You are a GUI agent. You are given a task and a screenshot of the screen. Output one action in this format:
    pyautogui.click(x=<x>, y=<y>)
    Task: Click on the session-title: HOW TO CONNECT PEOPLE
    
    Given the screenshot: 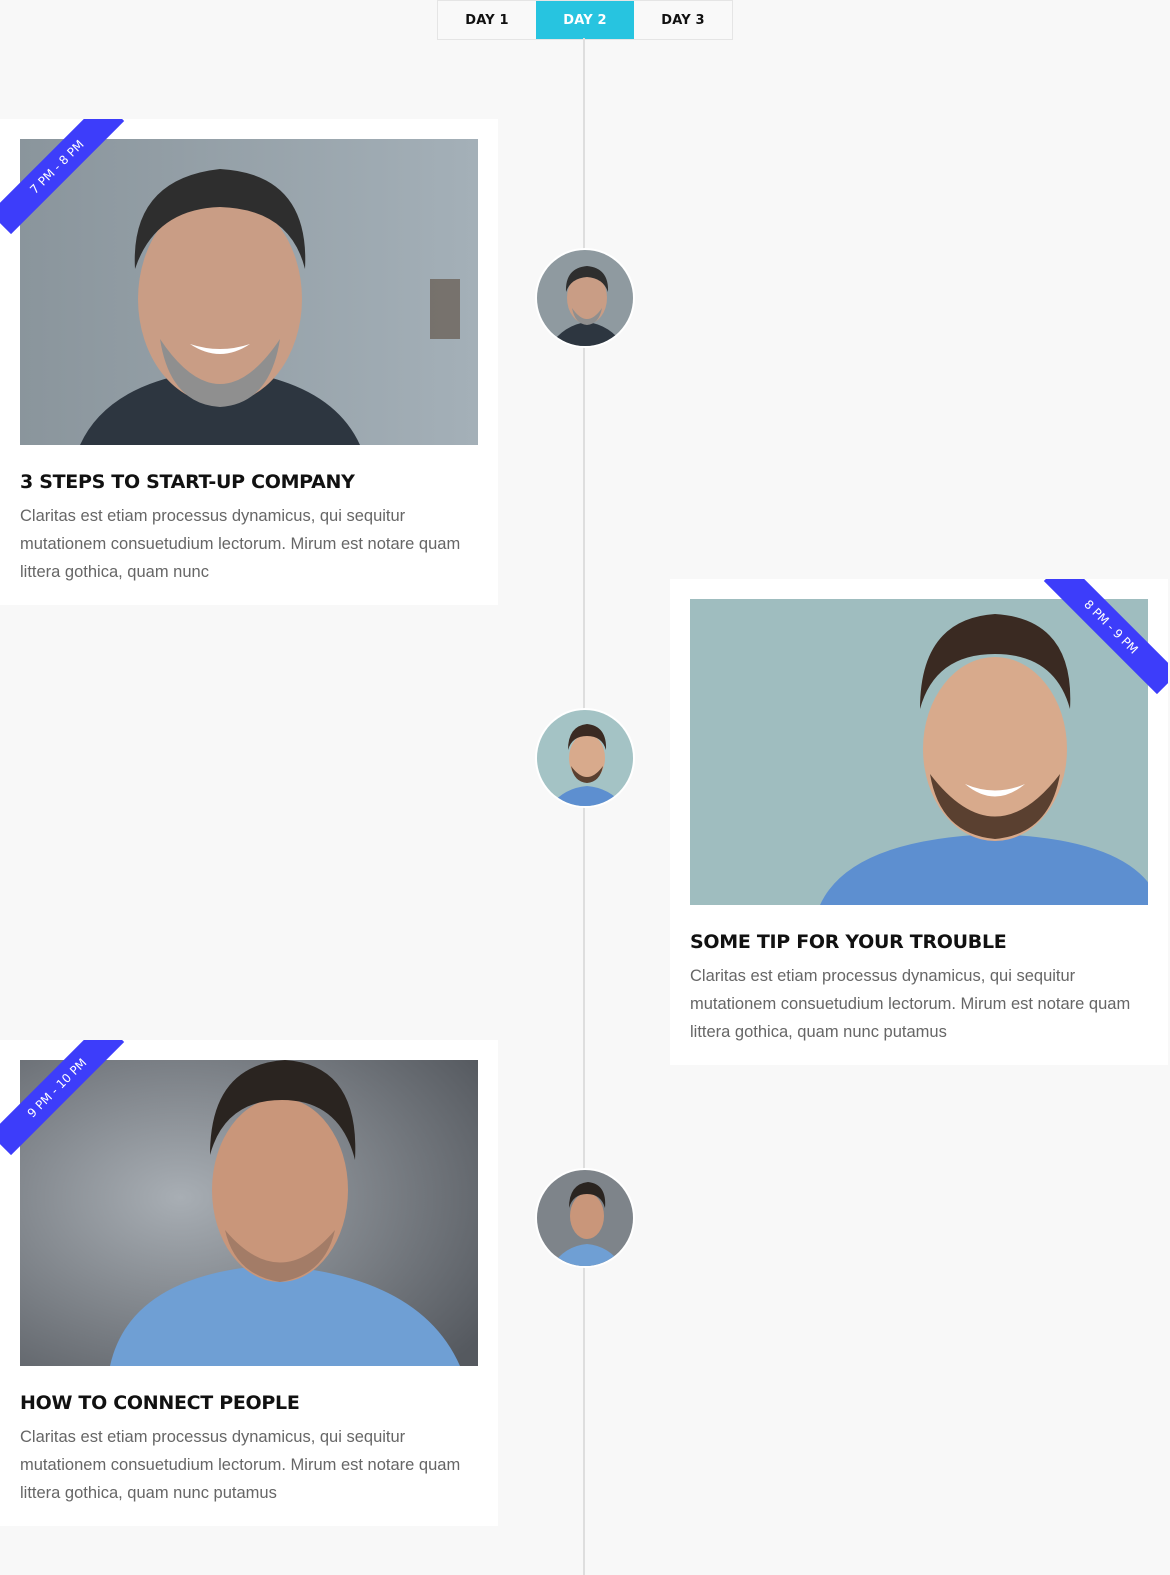 What is the action you would take?
    pyautogui.click(x=160, y=1403)
    